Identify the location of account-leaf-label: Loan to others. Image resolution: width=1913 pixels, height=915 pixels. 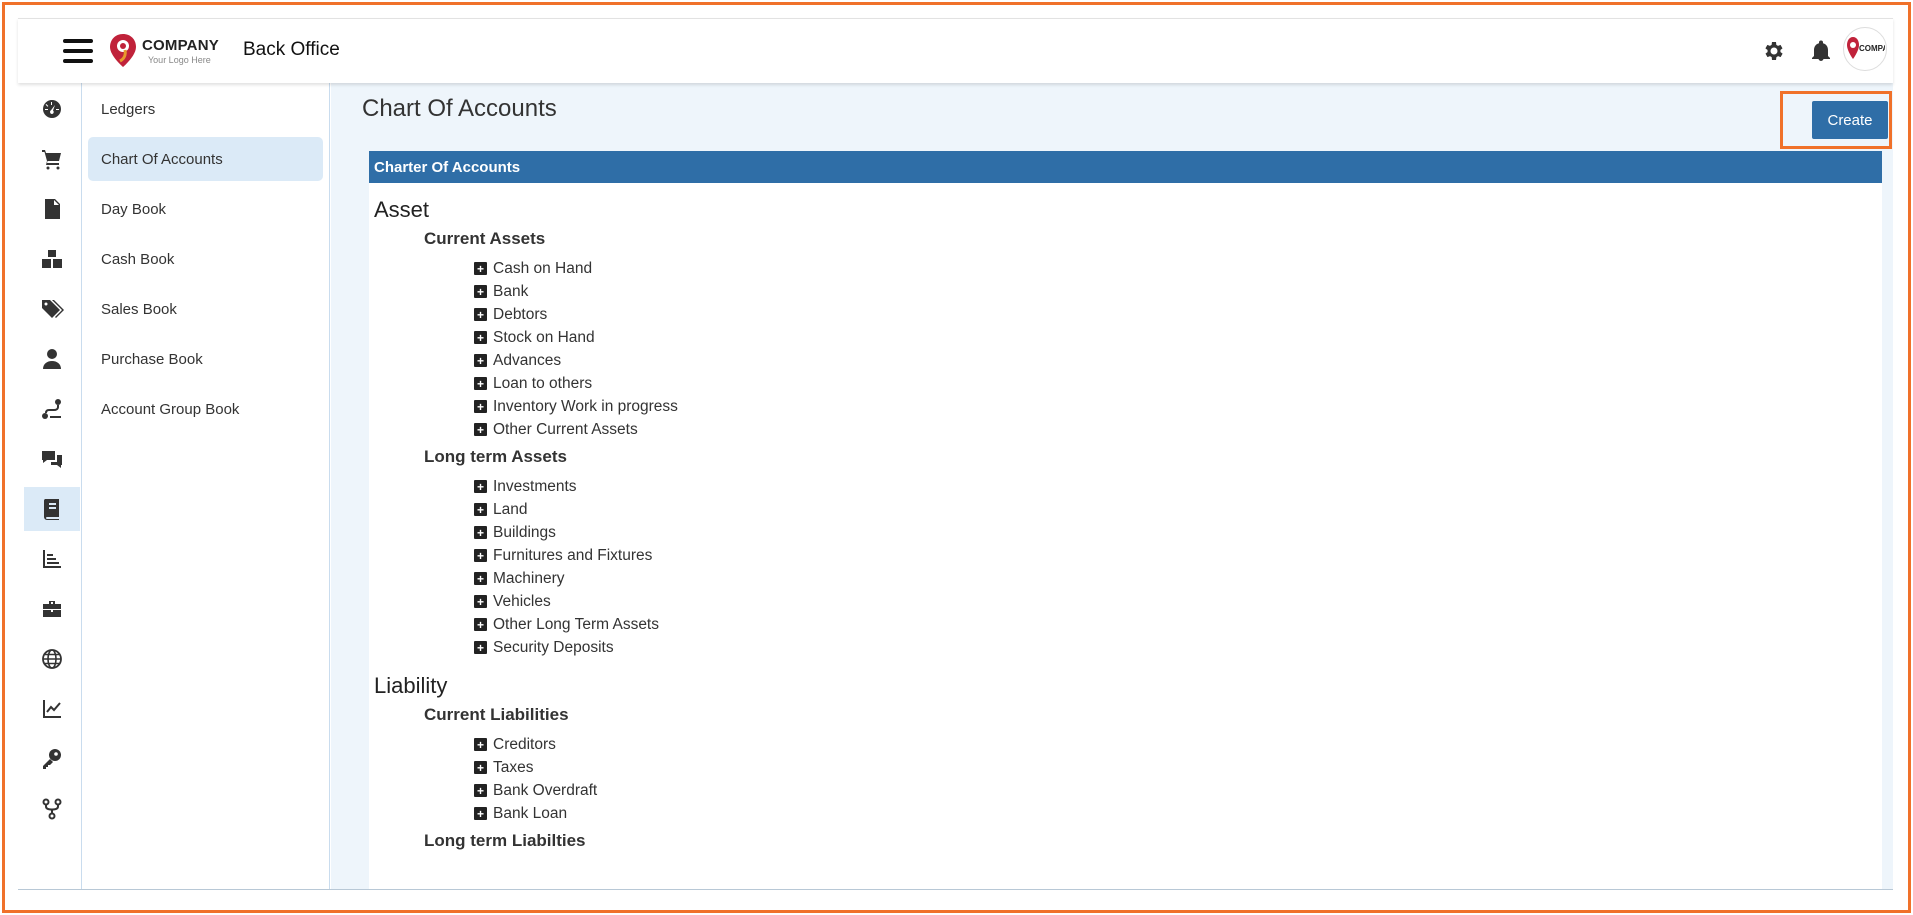
(543, 383).